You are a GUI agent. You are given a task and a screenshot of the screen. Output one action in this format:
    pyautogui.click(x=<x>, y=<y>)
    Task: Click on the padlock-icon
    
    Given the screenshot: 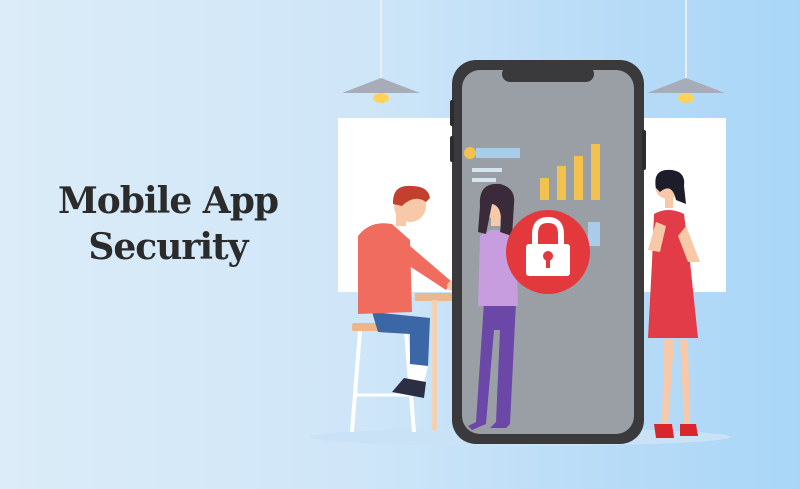 What is the action you would take?
    pyautogui.click(x=548, y=252)
    